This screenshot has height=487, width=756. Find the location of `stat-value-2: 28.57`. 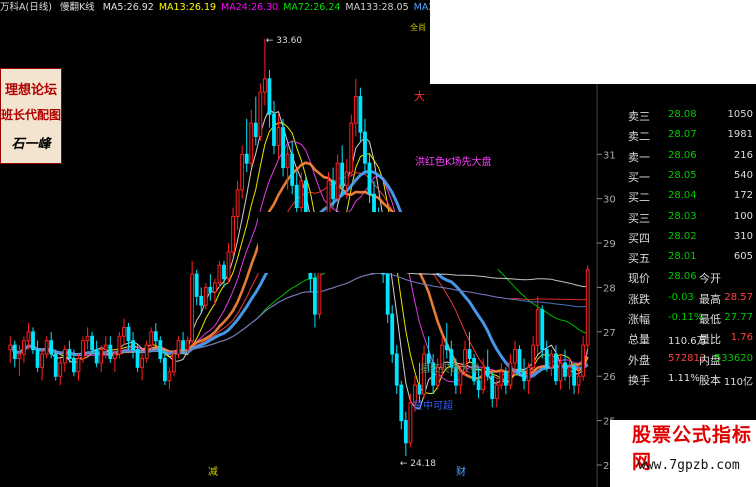

stat-value-2: 28.57 is located at coordinates (738, 297).